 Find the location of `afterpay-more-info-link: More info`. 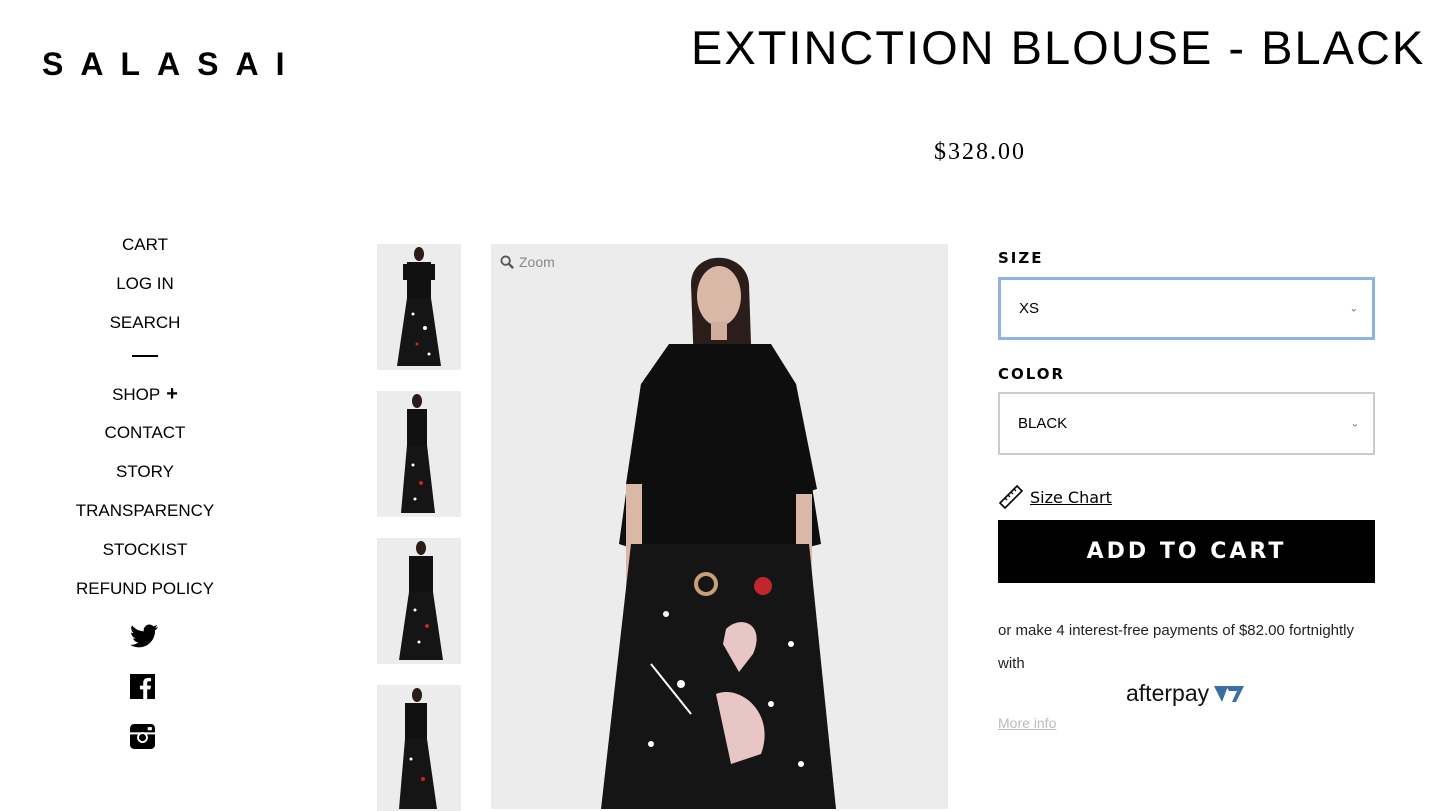

afterpay-more-info-link: More info is located at coordinates (1027, 723).